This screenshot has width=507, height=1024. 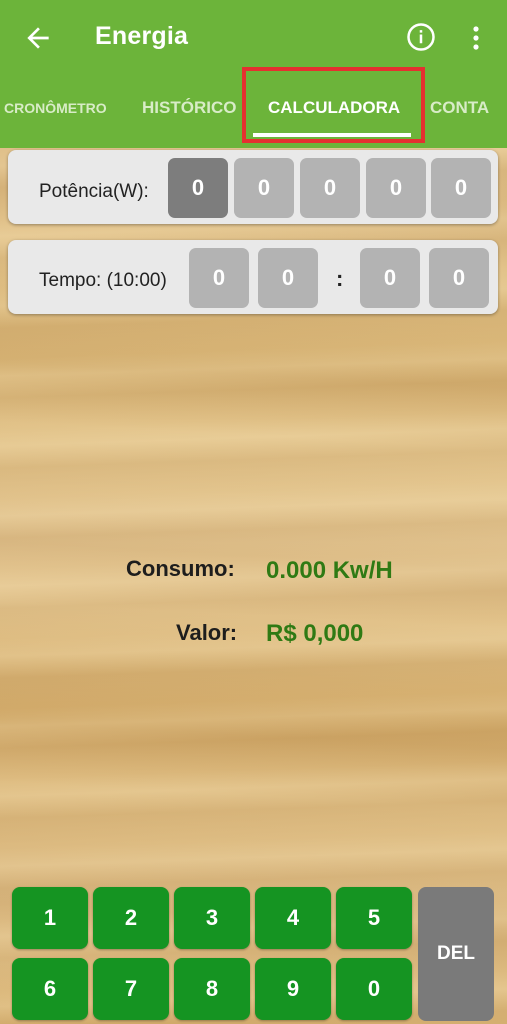 I want to click on key-7: 7, so click(x=131, y=989).